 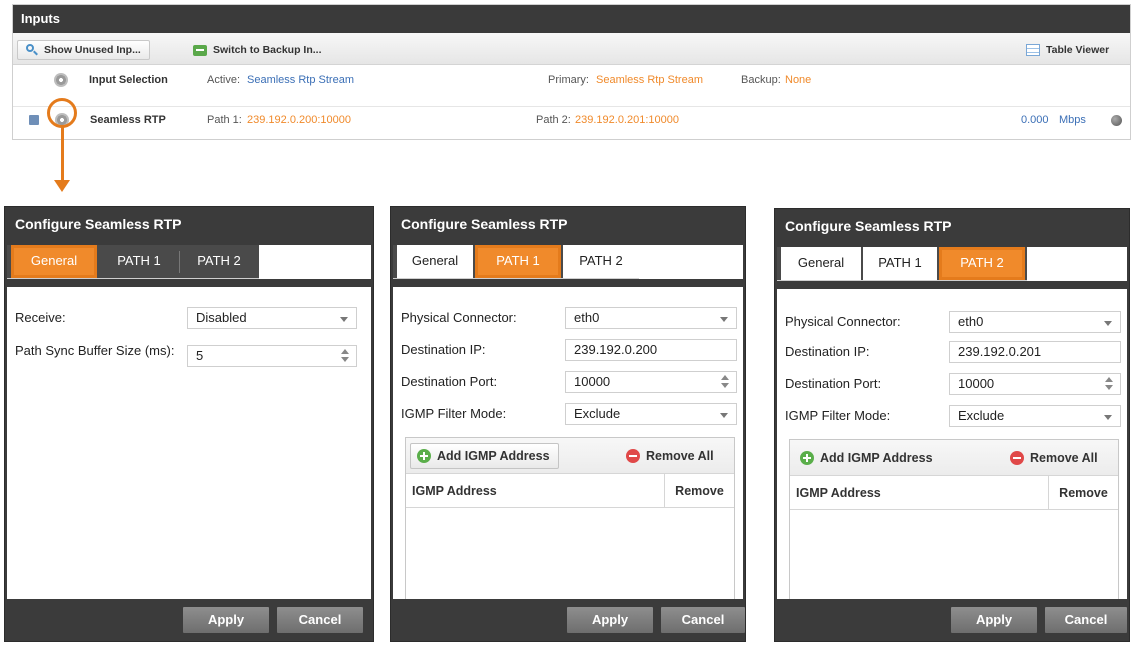 I want to click on dest-ip-row: Destination IP: 239.192.0.201, so click(x=953, y=352).